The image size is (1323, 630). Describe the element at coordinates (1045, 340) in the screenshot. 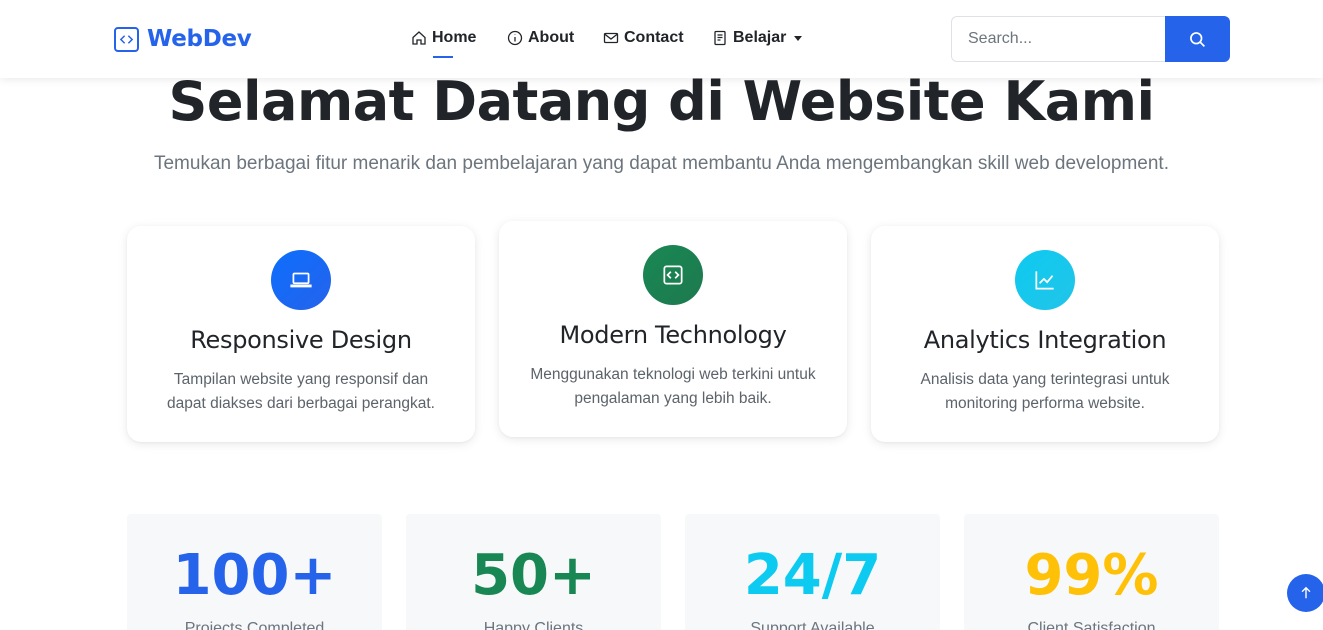

I see `feature-title: Analytics Integration` at that location.